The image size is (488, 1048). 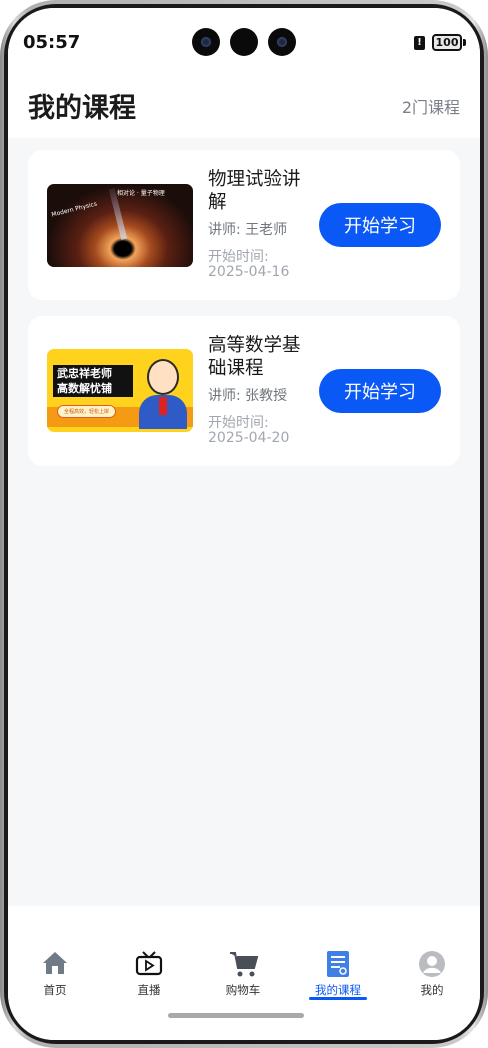 I want to click on thumbnail-line: 高数解忧铺, so click(x=84, y=388).